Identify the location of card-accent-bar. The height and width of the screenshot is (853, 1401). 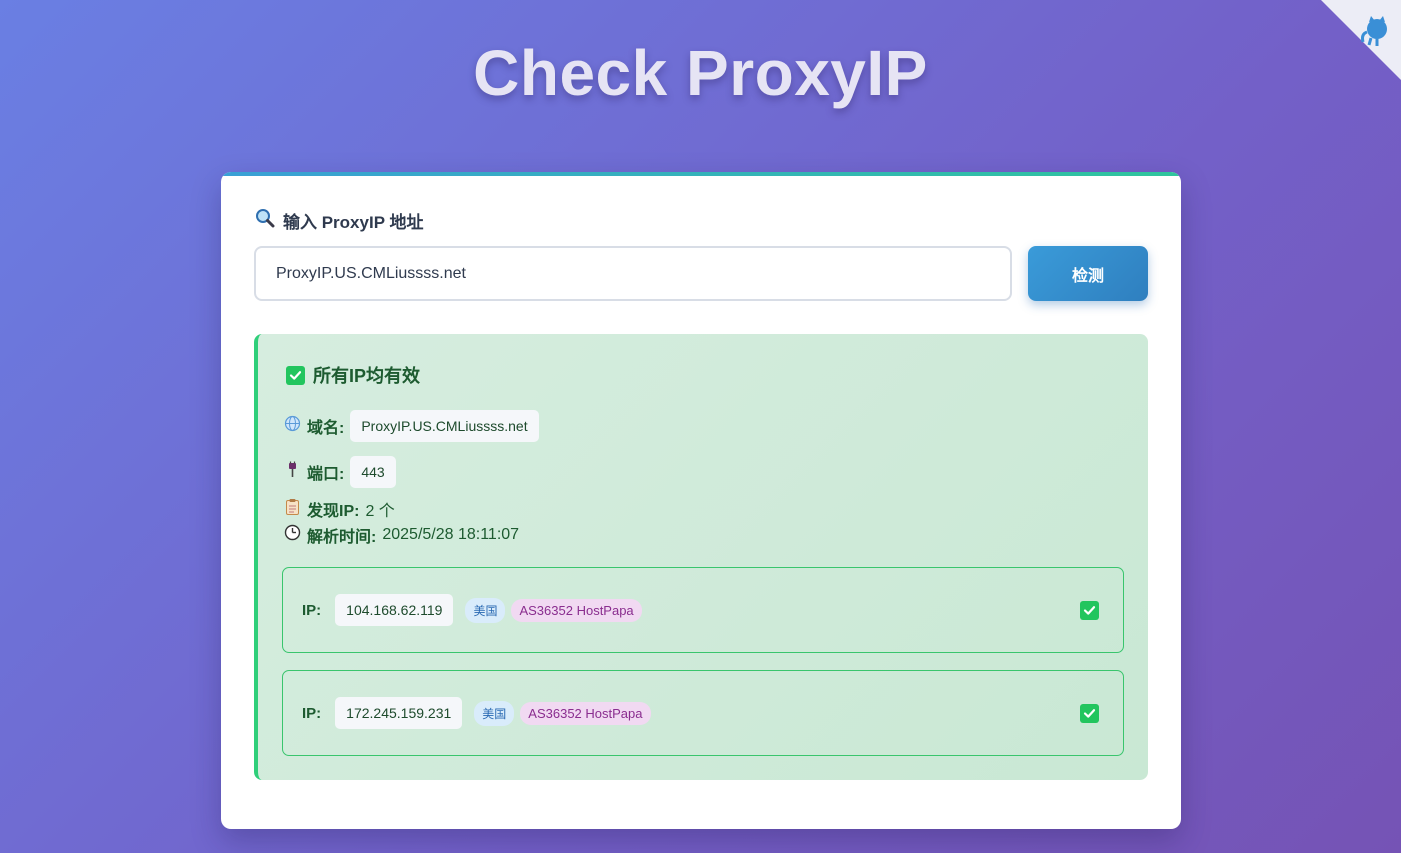
(701, 174).